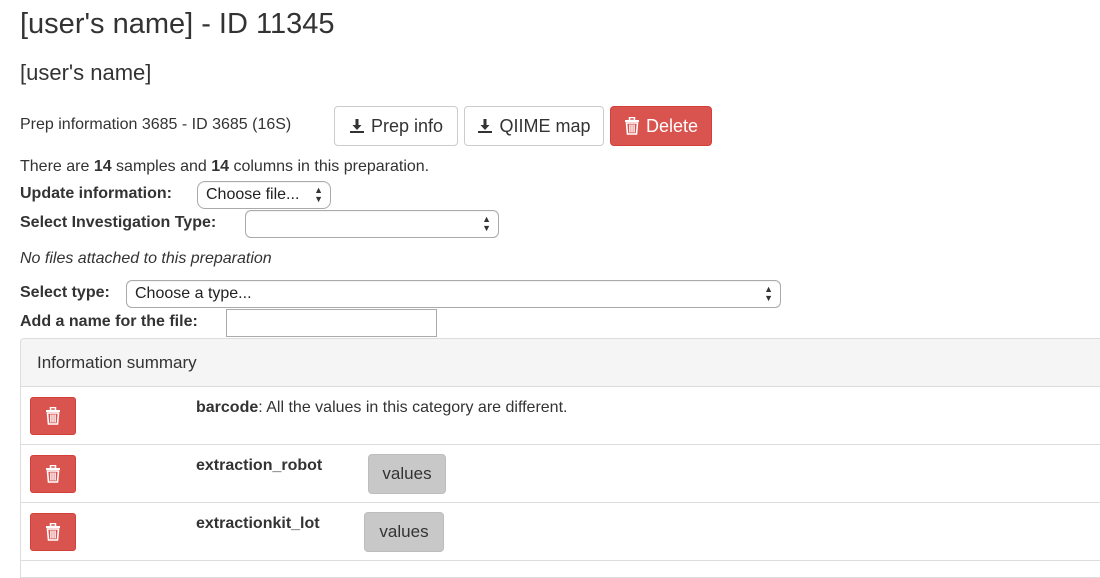 This screenshot has height=578, width=1100. What do you see at coordinates (372, 224) in the screenshot?
I see `investigation-type-select: ▲ ▼` at bounding box center [372, 224].